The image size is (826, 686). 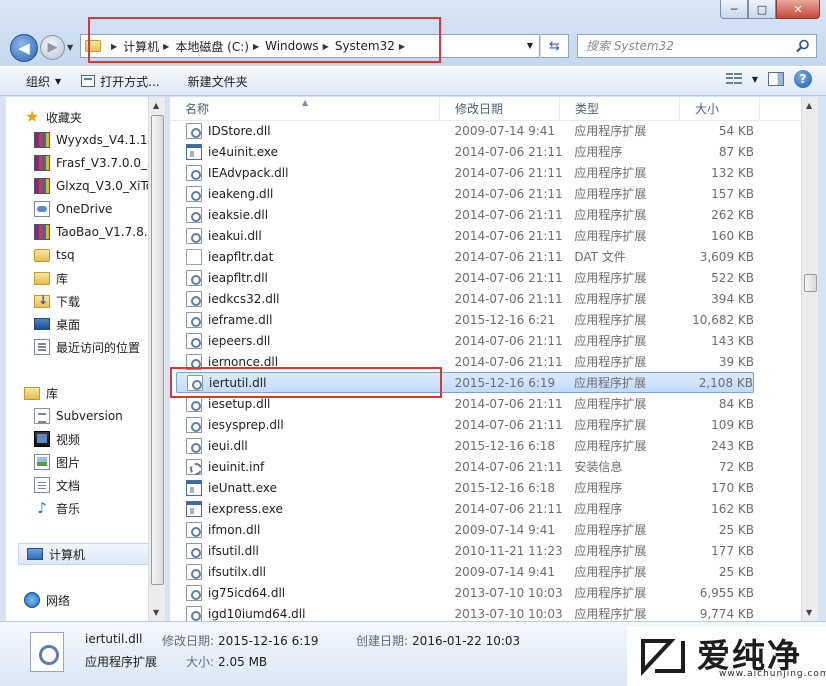 I want to click on file-row: ieakeng.dll 2014-07-06 21:11 应用程序扩展 157 KB, so click(x=465, y=193).